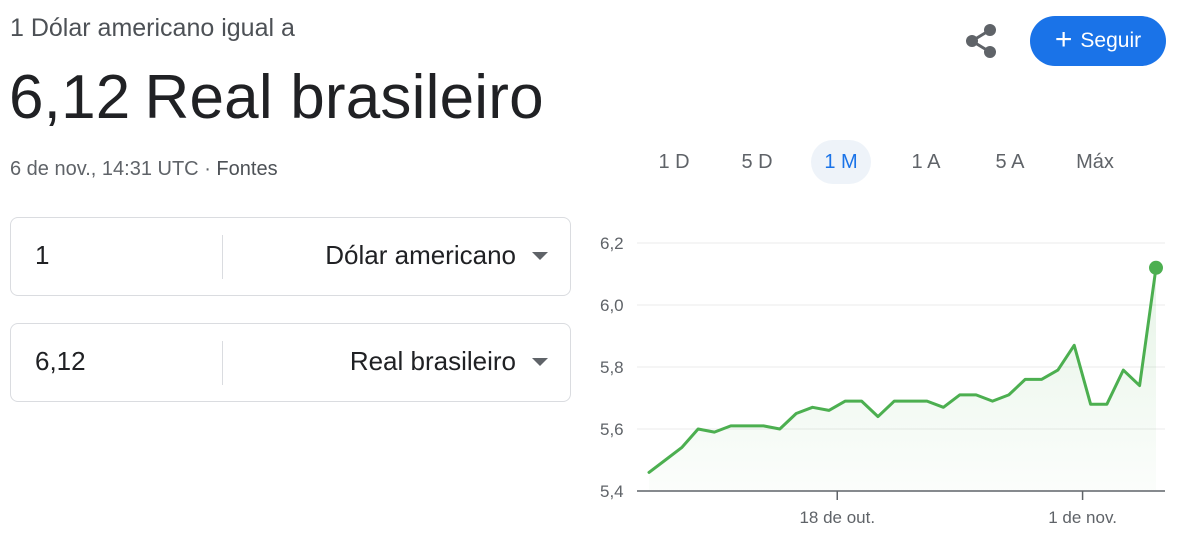 The image size is (1200, 544). Describe the element at coordinates (1111, 40) in the screenshot. I see `follow-label: Seguir` at that location.